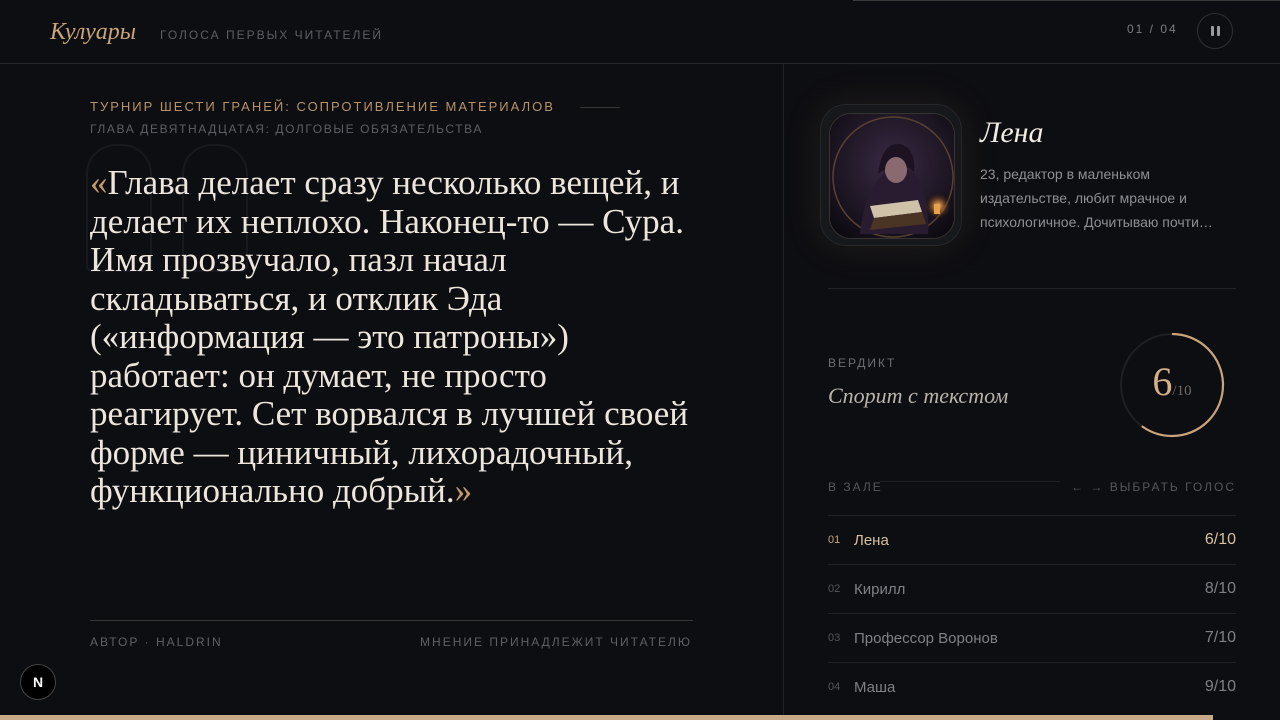  Describe the element at coordinates (1218, 31) in the screenshot. I see `pause-icon-bar` at that location.